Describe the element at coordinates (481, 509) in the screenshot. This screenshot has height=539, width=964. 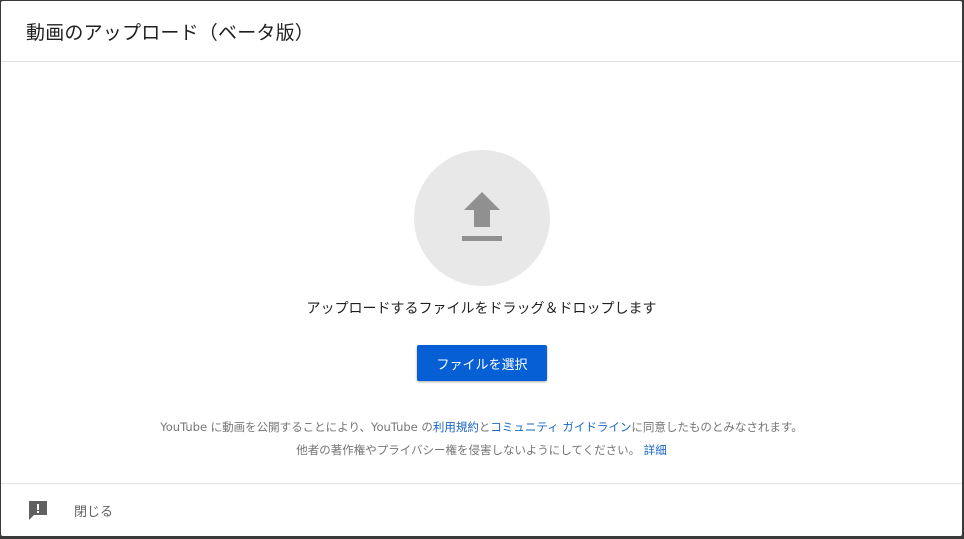
I see `dialog-footer: 閉じる` at that location.